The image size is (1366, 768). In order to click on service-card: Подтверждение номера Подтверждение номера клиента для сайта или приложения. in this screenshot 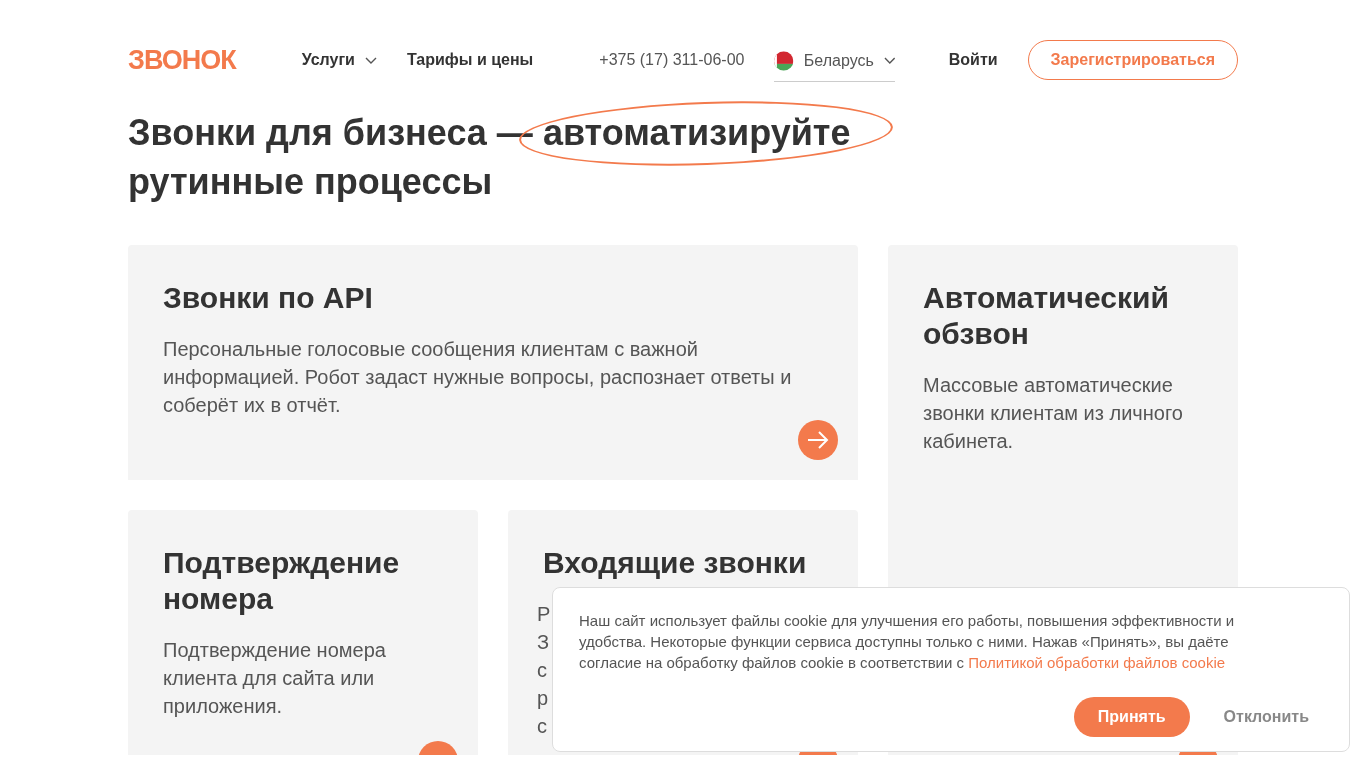, I will do `click(303, 632)`.